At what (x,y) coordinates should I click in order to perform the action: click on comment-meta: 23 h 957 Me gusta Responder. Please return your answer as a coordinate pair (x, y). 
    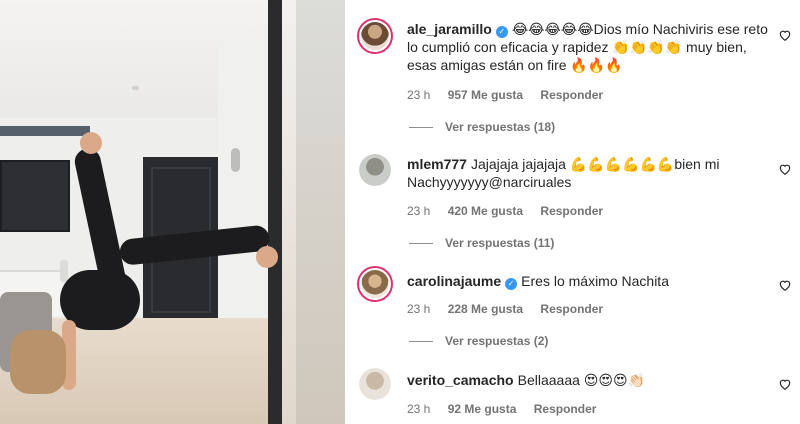
    Looking at the image, I should click on (512, 95).